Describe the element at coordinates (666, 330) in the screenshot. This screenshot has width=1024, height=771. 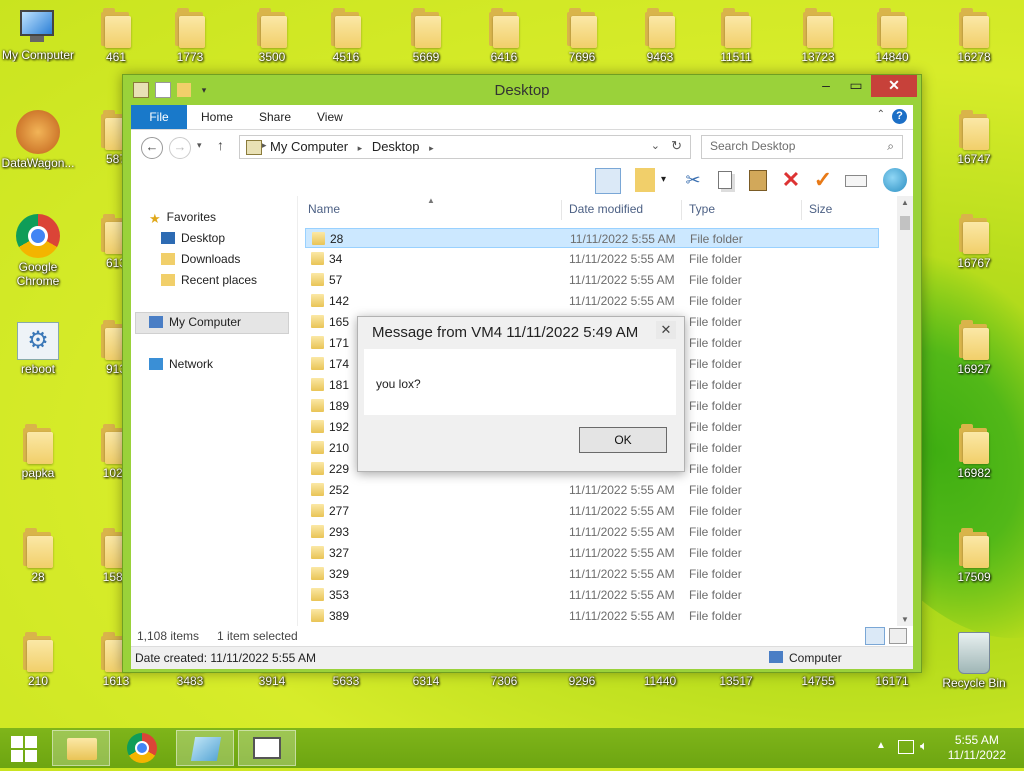
I see `dialog-close-button: ✕` at that location.